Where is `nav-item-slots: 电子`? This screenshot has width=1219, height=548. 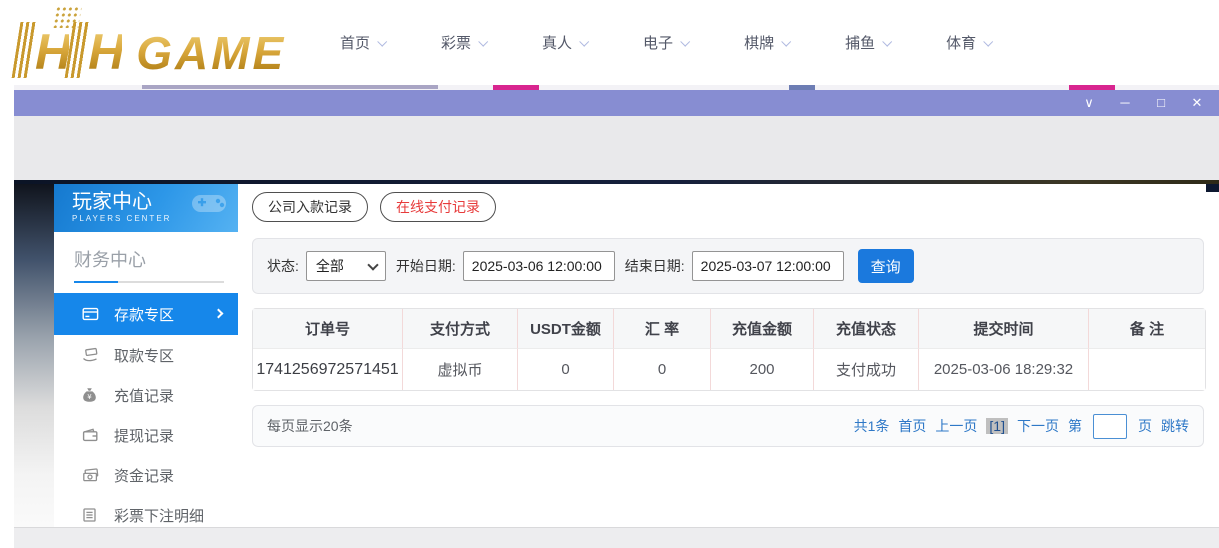
nav-item-slots: 电子 is located at coordinates (667, 42).